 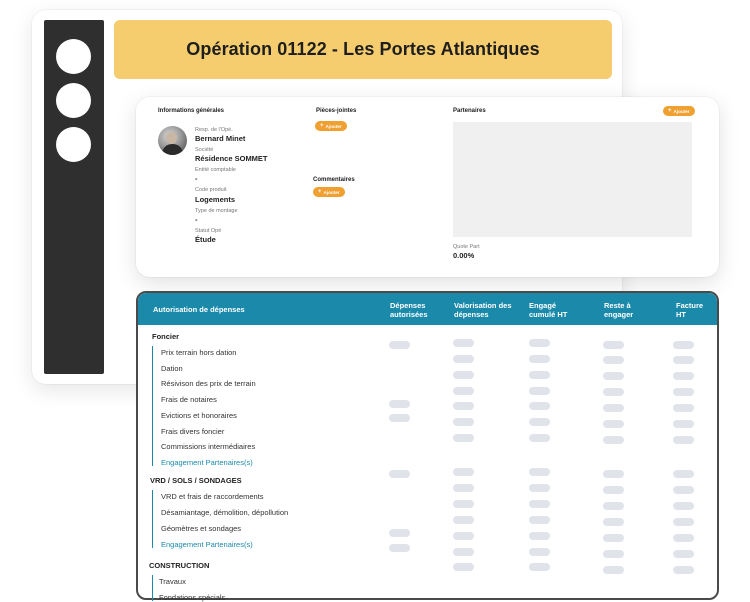 What do you see at coordinates (469, 111) in the screenshot?
I see `partners-title: Partenaires` at bounding box center [469, 111].